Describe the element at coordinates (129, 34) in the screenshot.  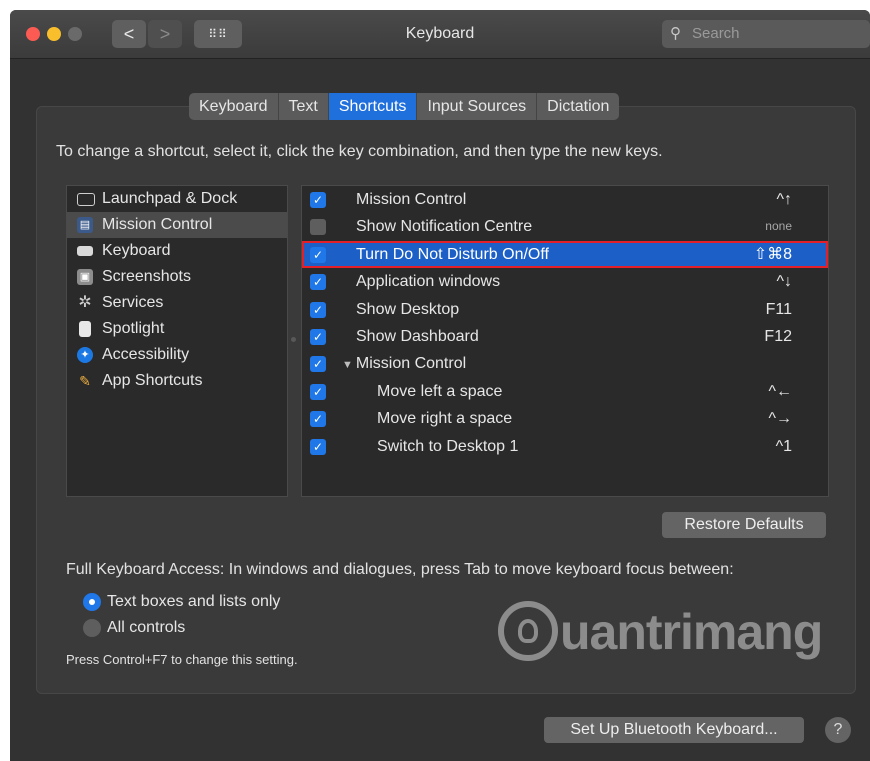
I see `back-button: <` at that location.